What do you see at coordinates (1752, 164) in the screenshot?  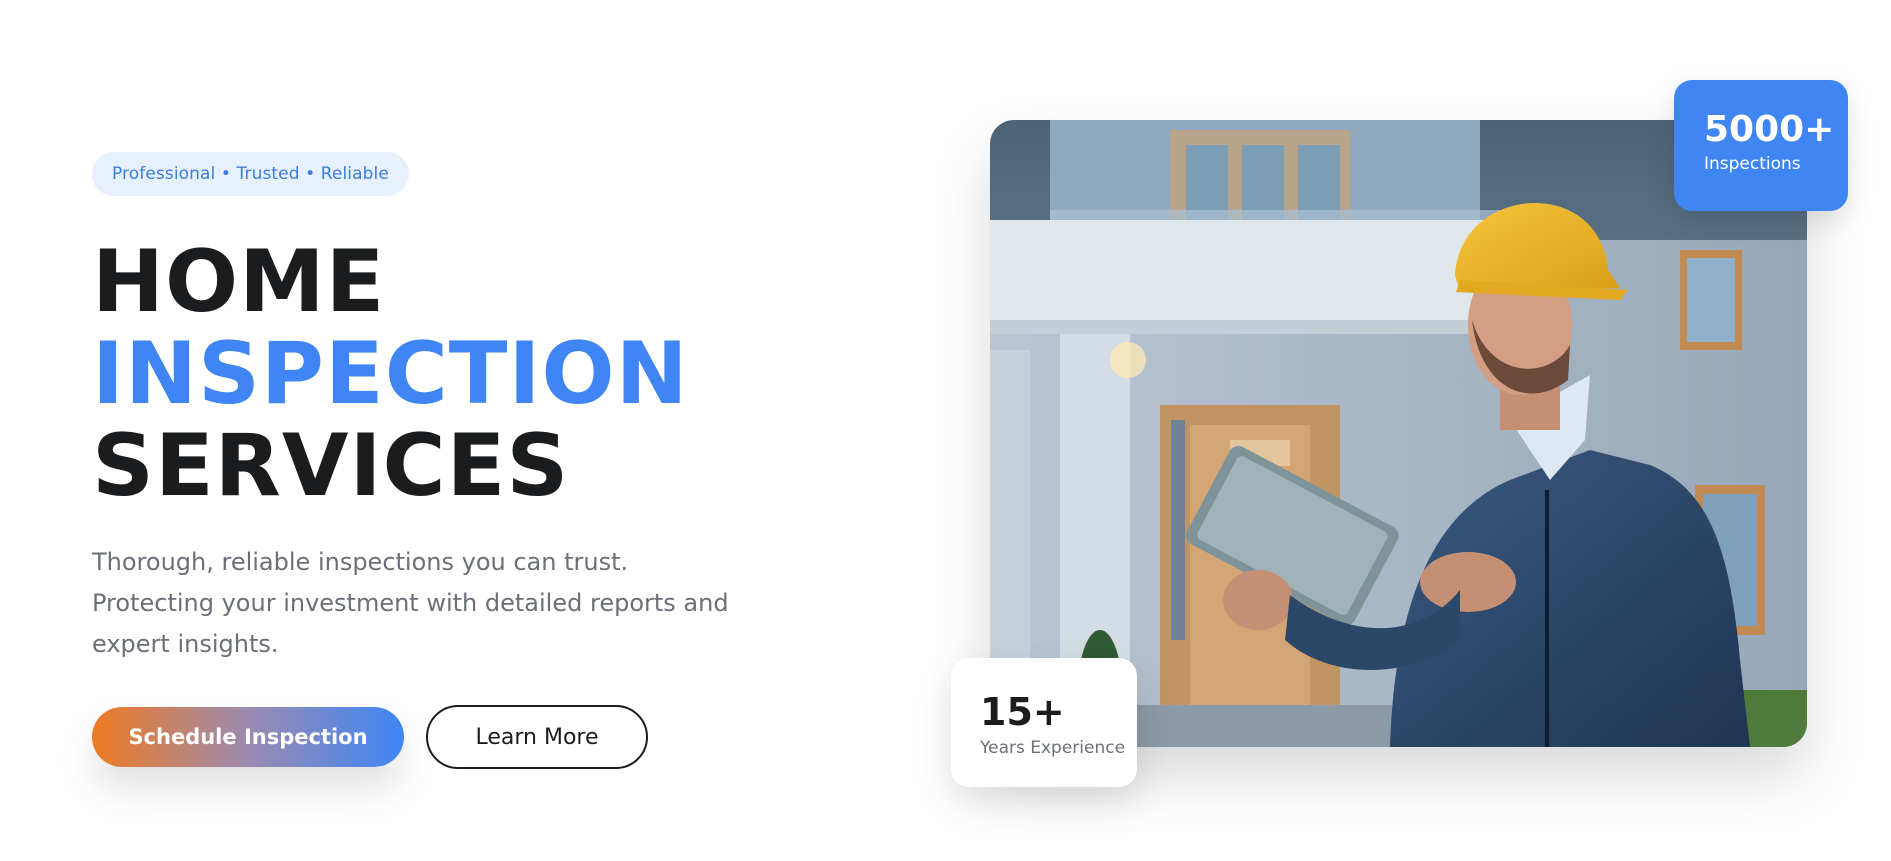 I see `inspections-label: Inspections` at bounding box center [1752, 164].